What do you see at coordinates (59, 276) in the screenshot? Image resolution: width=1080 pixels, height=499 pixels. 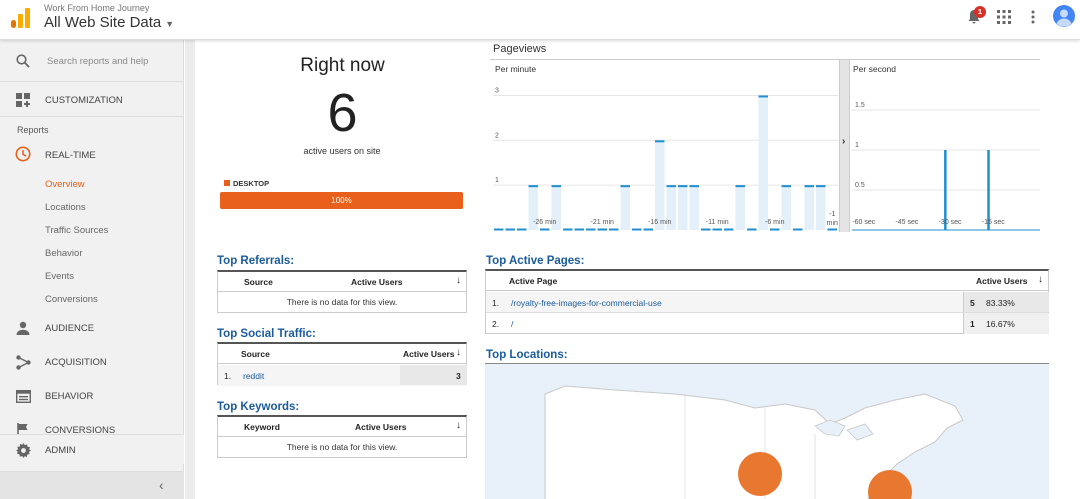 I see `sidebar-subitem-events: Events` at bounding box center [59, 276].